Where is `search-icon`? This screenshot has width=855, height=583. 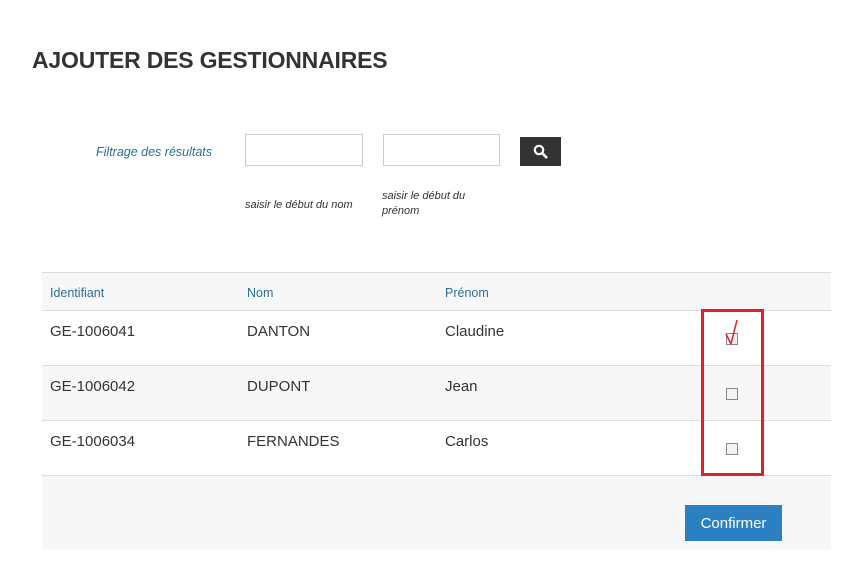 search-icon is located at coordinates (540, 151).